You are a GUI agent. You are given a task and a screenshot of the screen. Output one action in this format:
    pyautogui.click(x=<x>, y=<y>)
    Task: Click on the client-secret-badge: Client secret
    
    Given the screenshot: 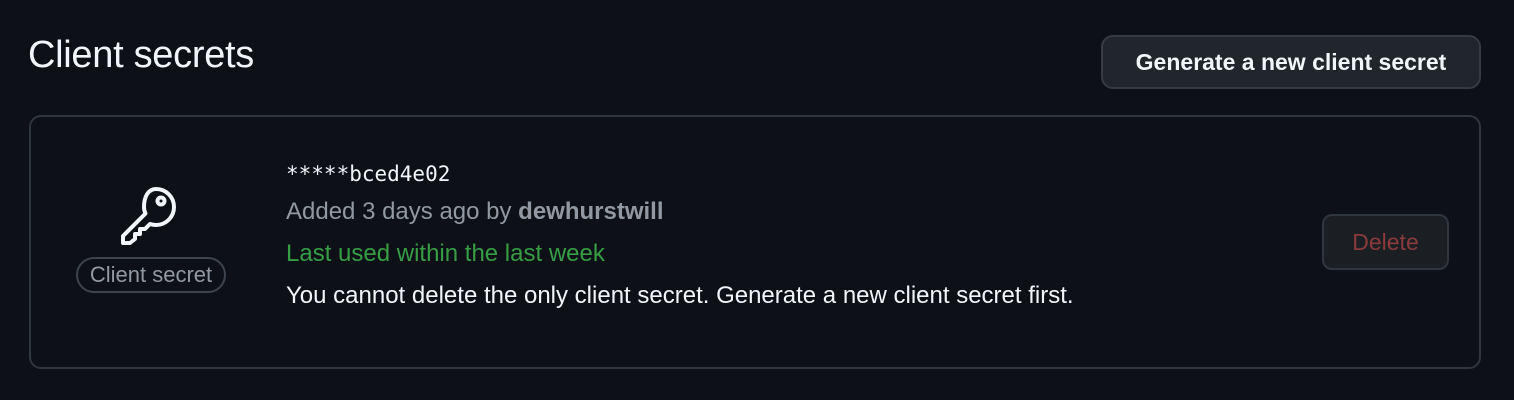 What is the action you would take?
    pyautogui.click(x=151, y=275)
    